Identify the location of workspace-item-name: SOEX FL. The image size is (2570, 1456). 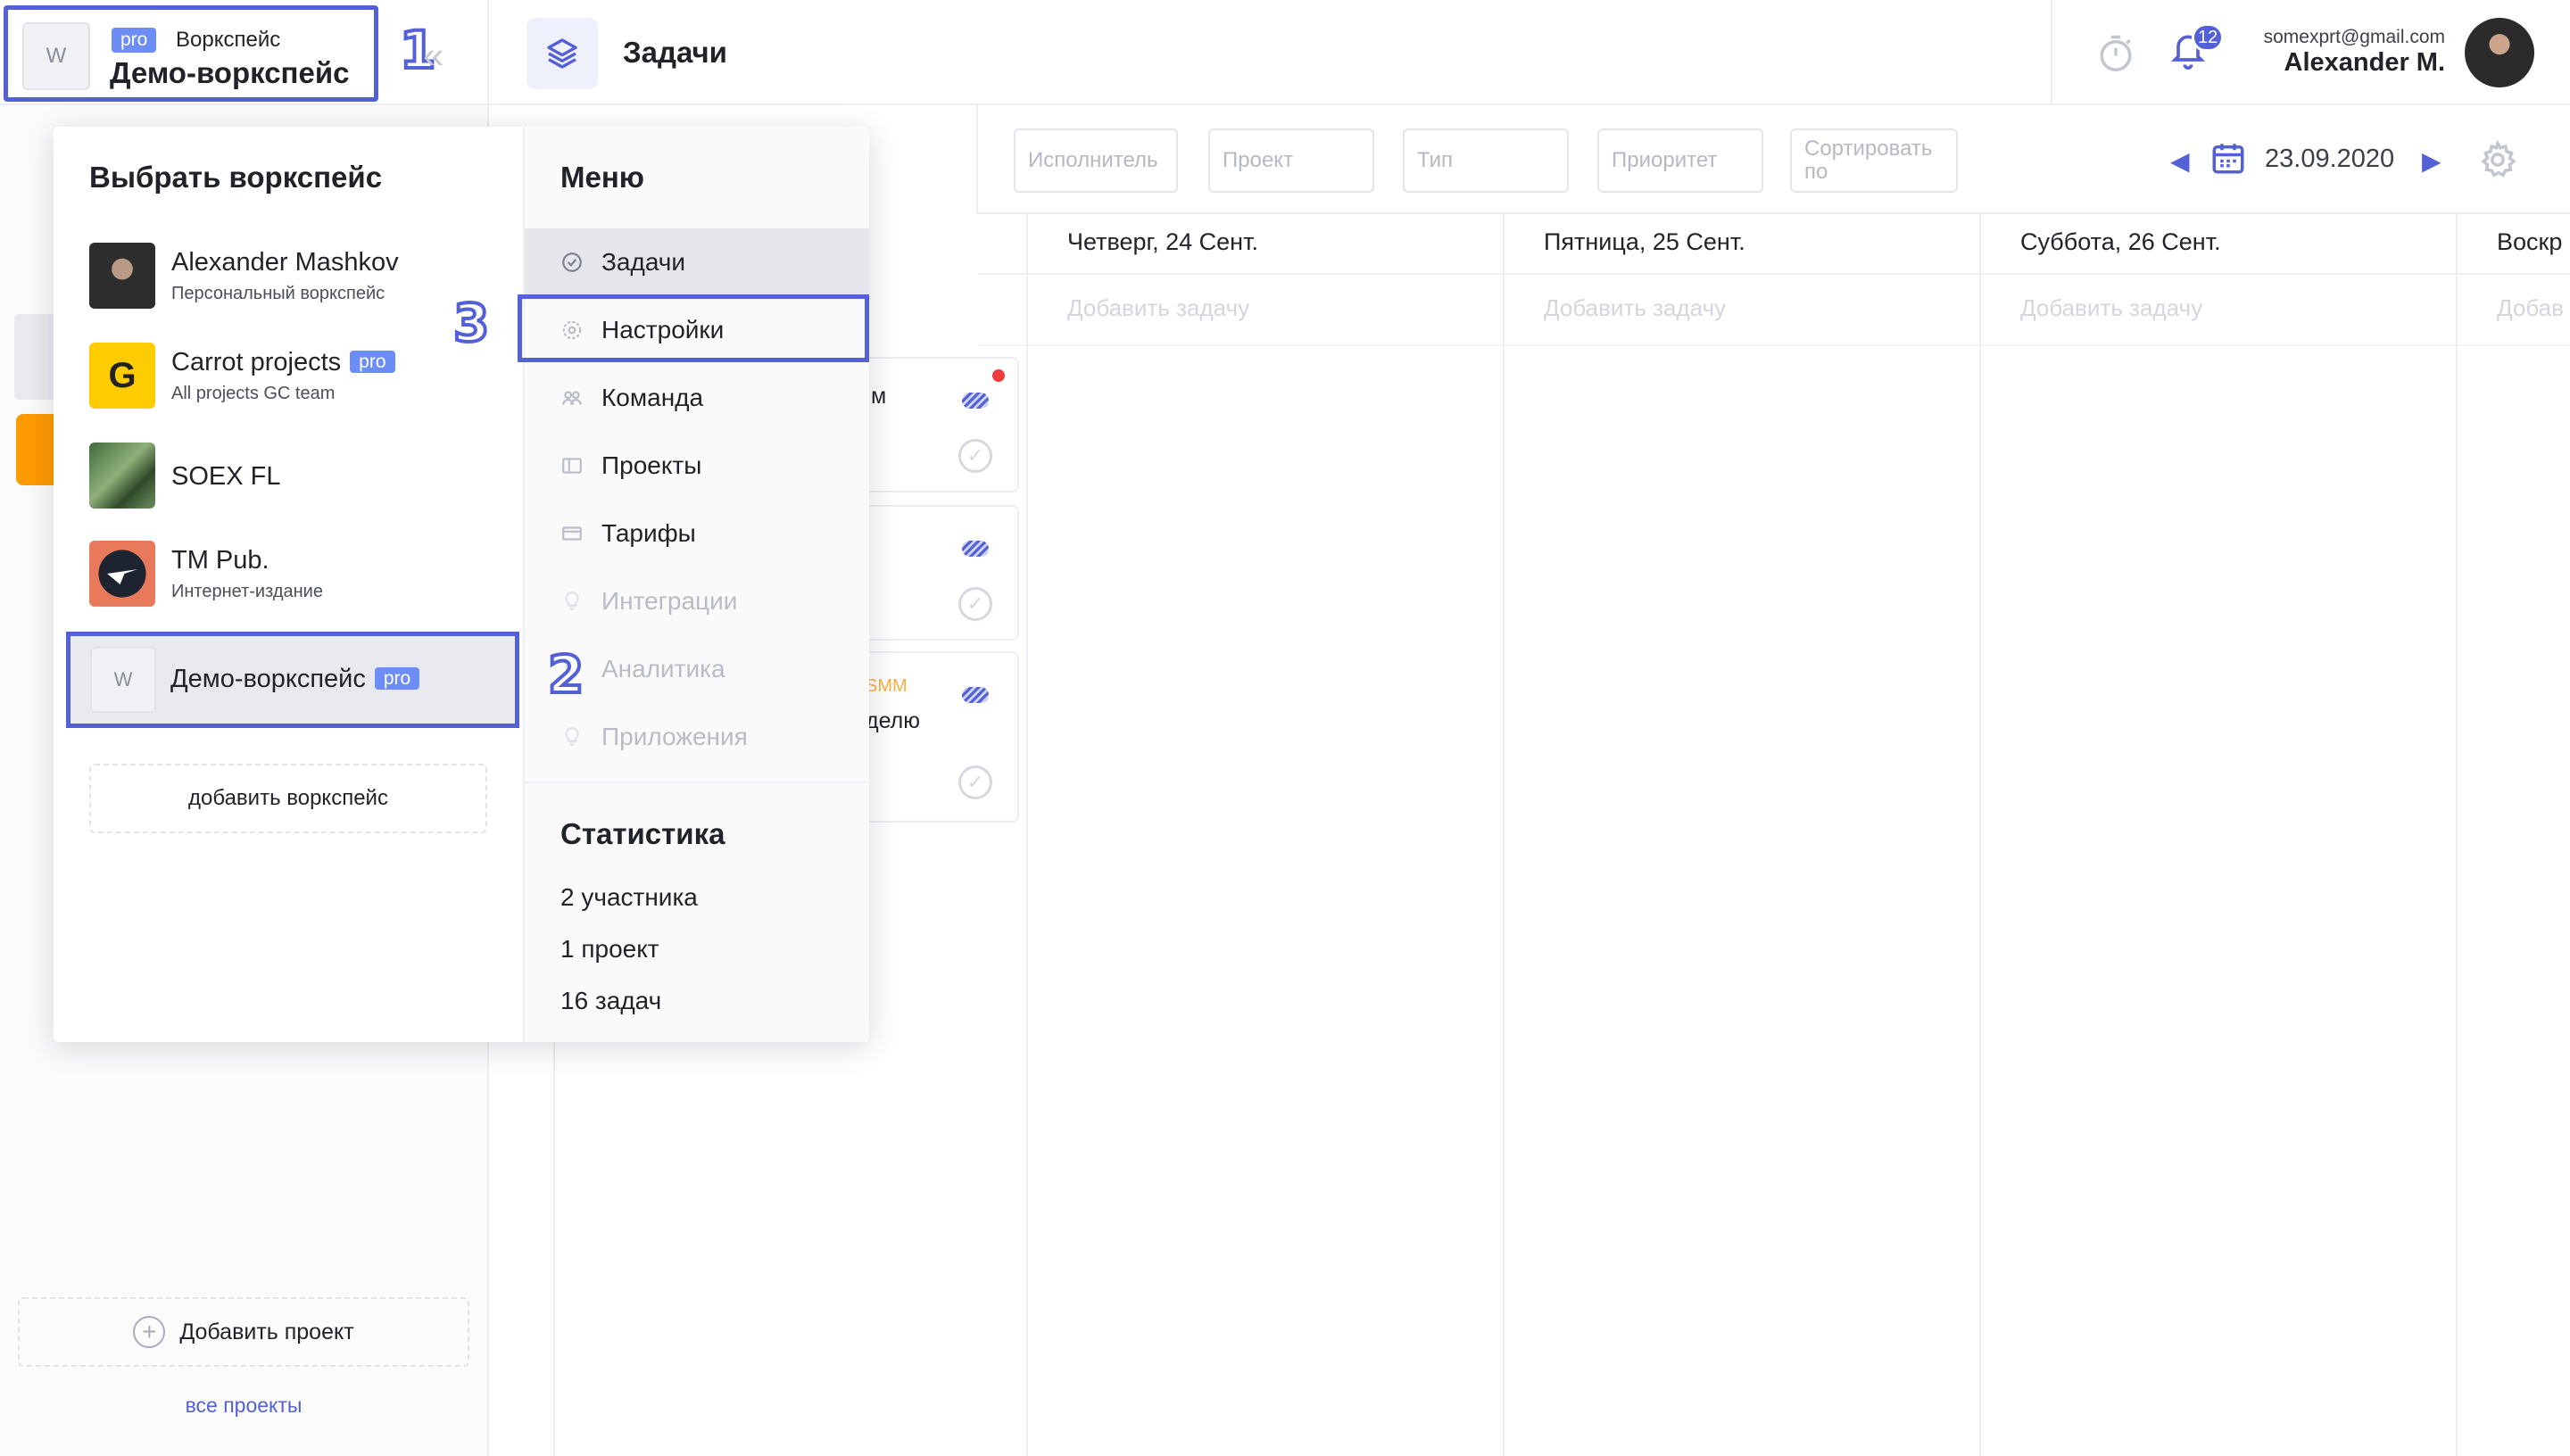
(226, 477).